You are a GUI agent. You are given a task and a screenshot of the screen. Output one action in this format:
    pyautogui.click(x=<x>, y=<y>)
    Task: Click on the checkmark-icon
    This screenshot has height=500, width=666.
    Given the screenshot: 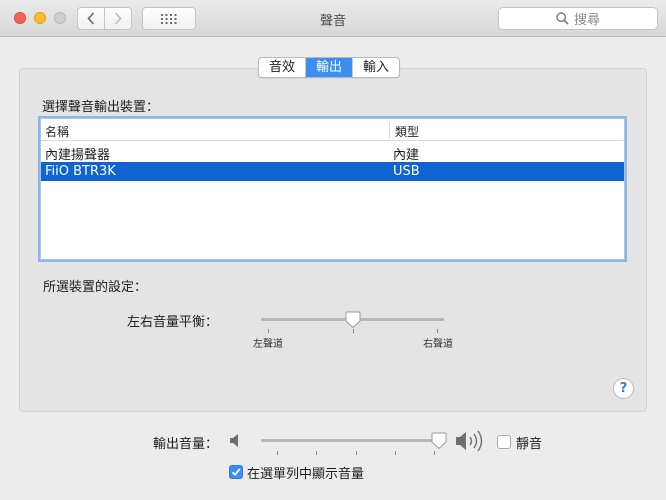 What is the action you would take?
    pyautogui.click(x=236, y=472)
    